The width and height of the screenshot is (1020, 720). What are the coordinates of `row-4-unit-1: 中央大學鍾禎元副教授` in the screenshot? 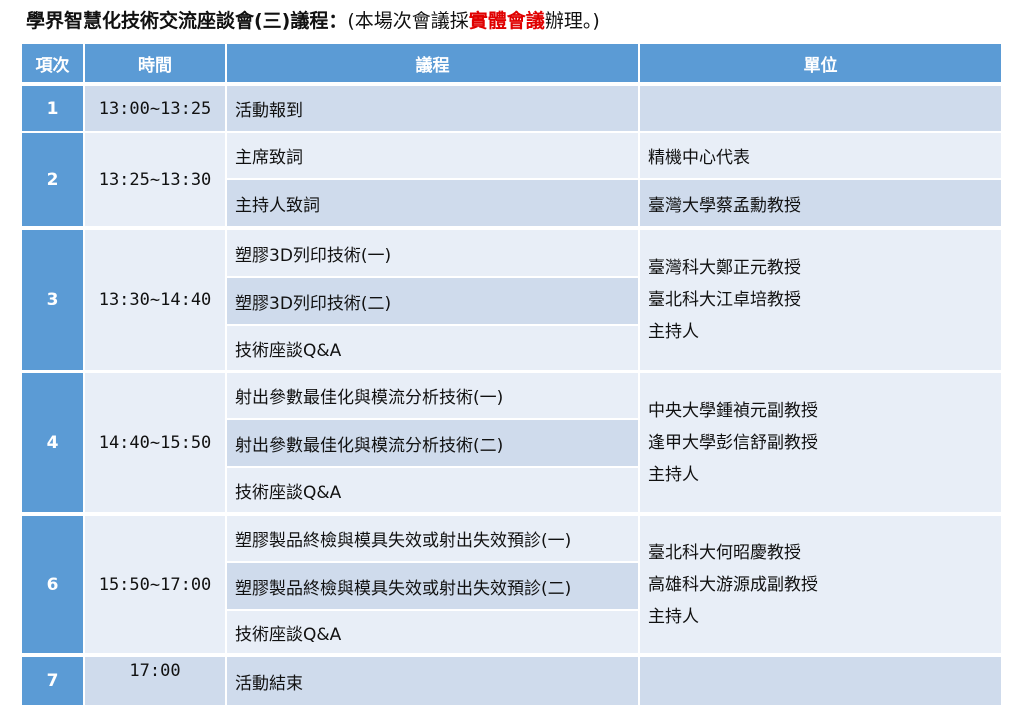 It's located at (733, 410).